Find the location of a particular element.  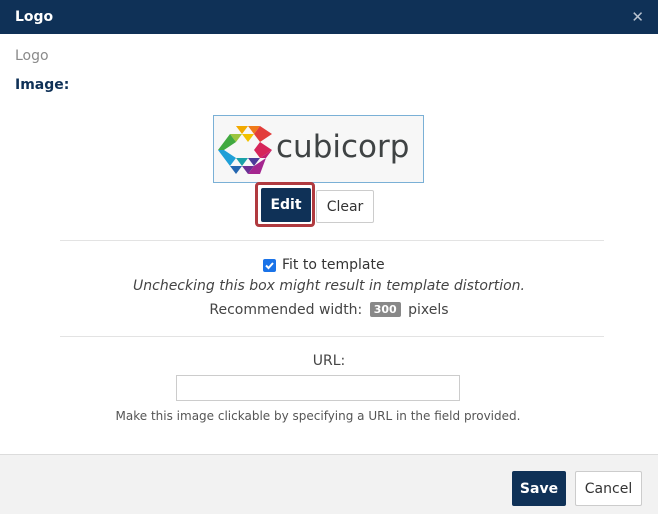

breadcrumb: Logo is located at coordinates (32, 56).